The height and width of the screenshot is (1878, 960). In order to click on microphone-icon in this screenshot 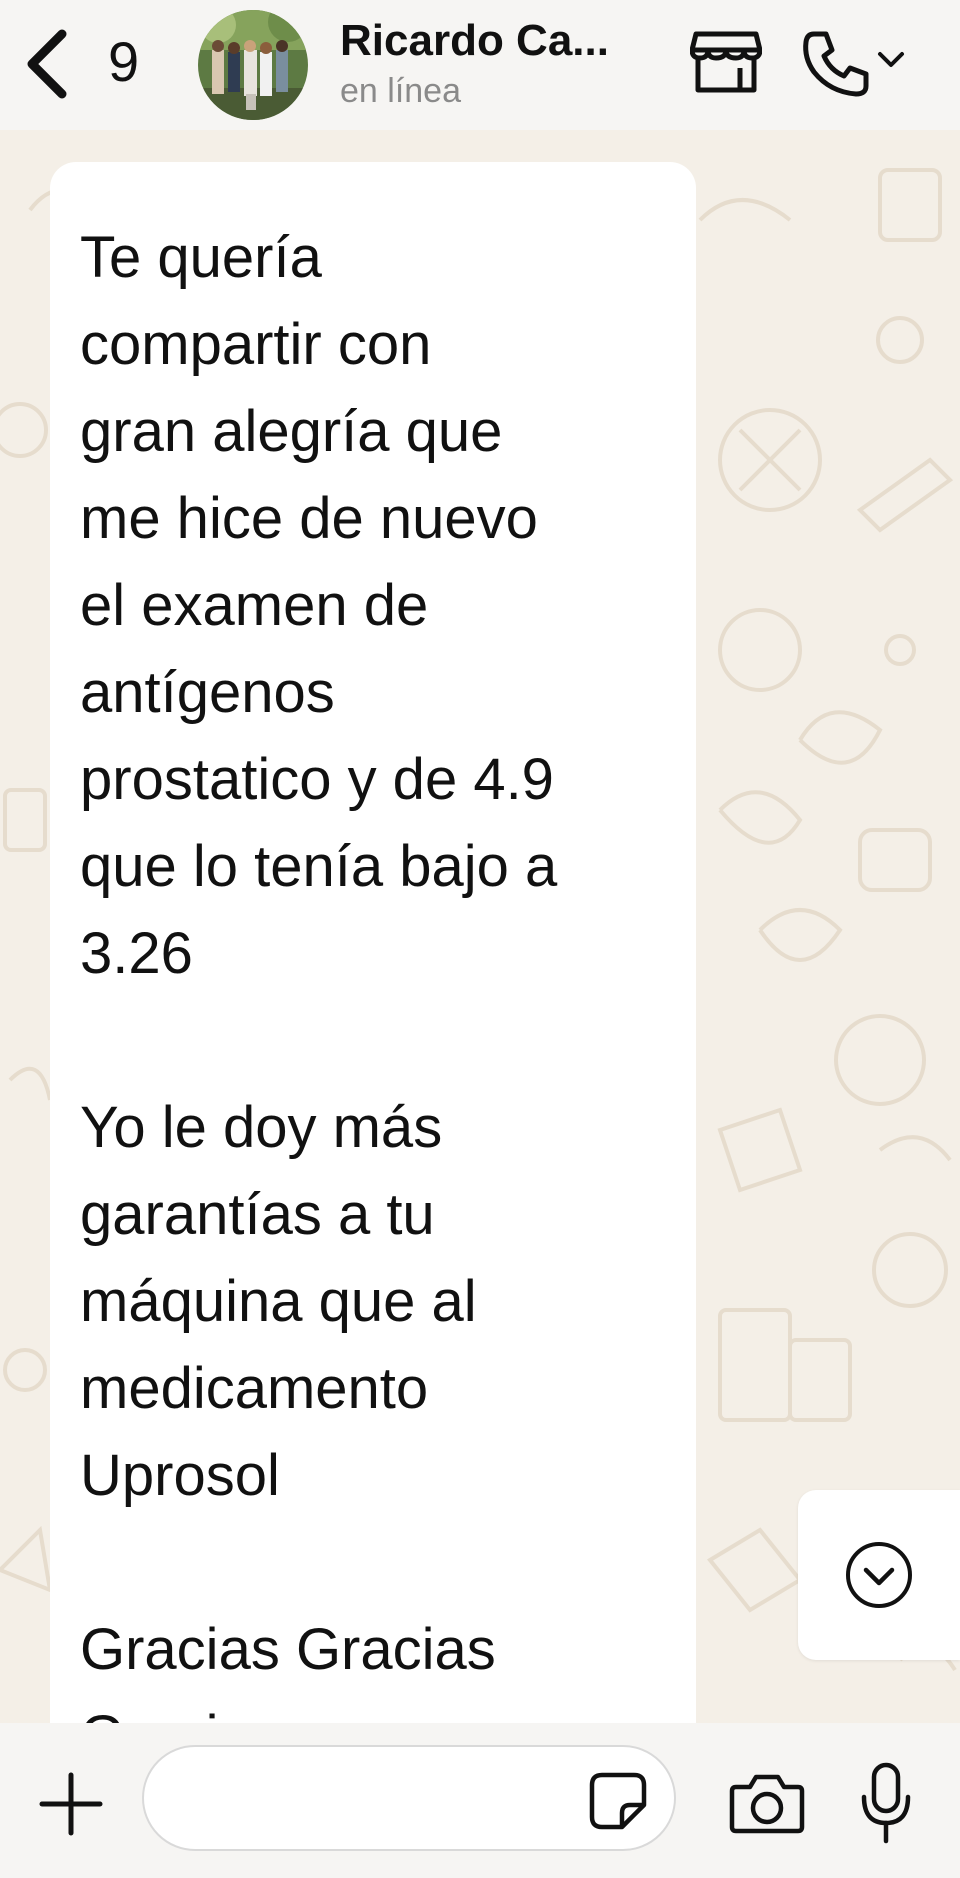, I will do `click(886, 1803)`.